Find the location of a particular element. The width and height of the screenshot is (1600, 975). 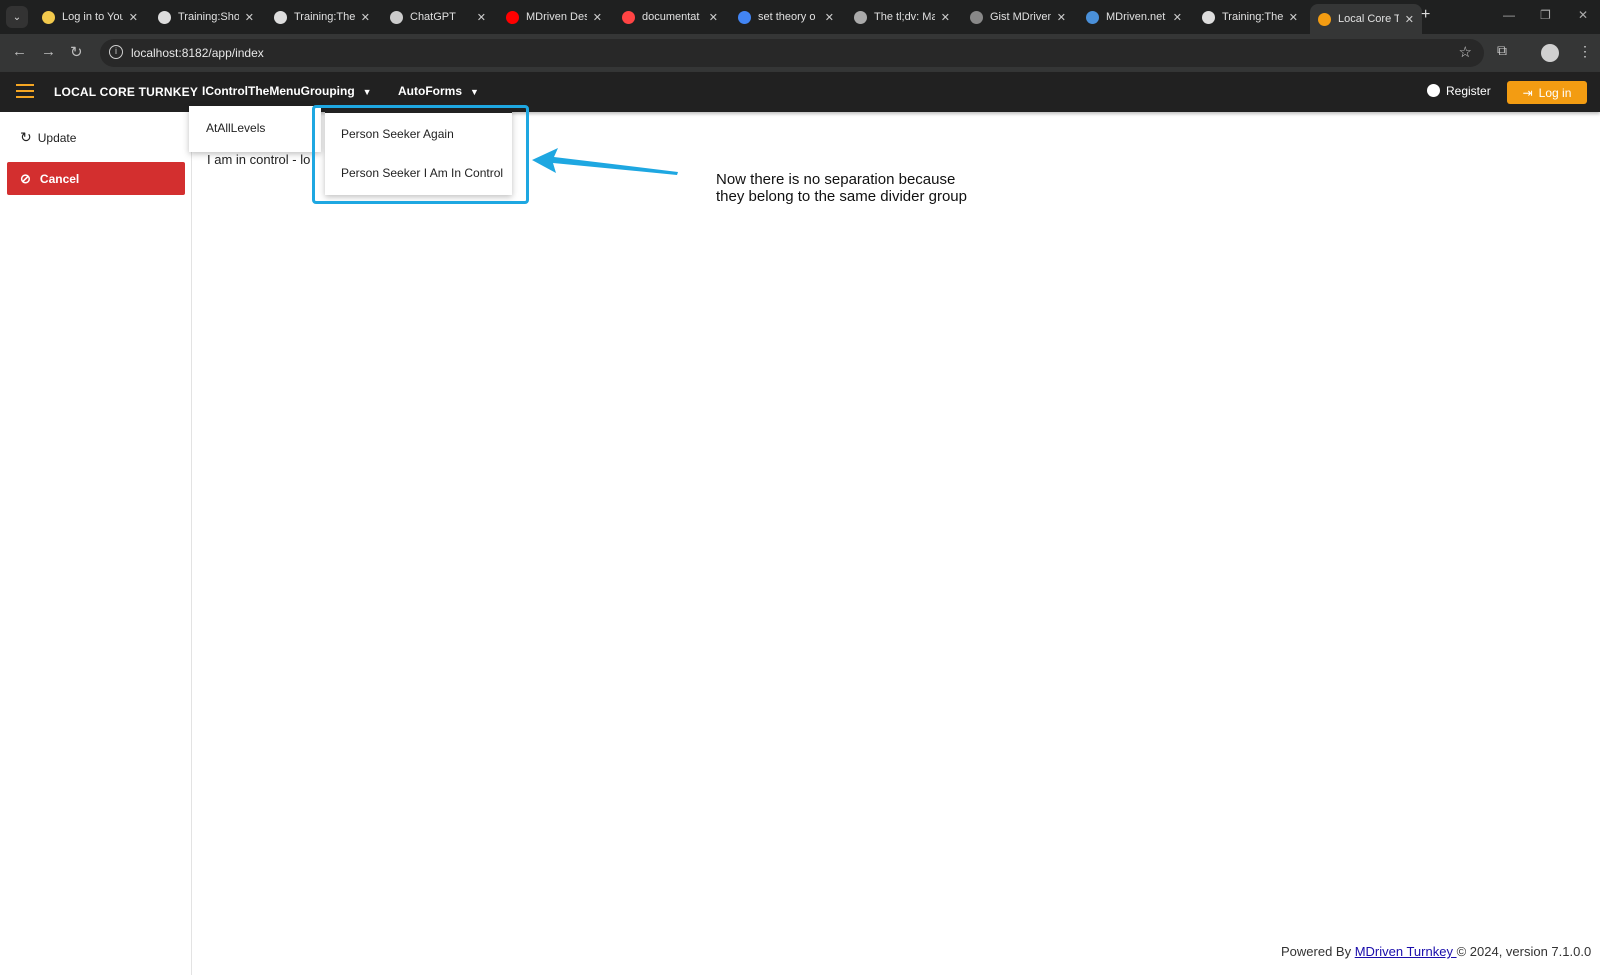

browser-tab: The tl;dv: Ma ✕ is located at coordinates (902, 17).